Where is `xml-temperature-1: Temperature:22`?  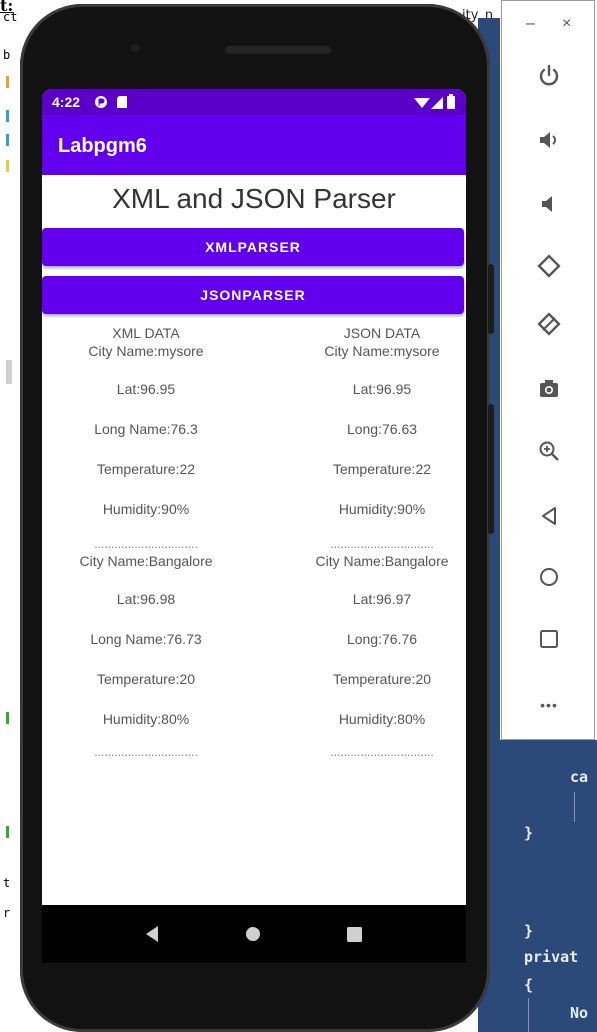 xml-temperature-1: Temperature:22 is located at coordinates (146, 469).